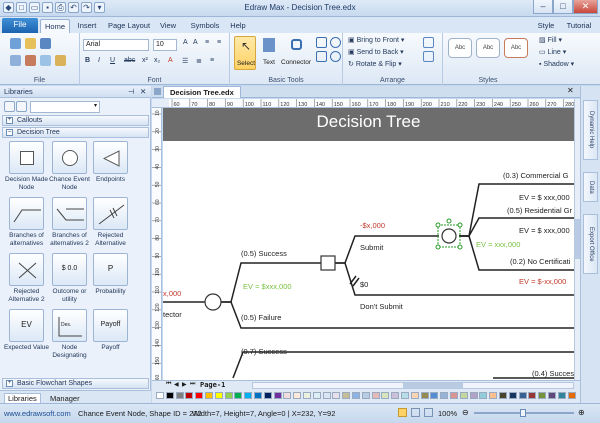 This screenshot has width=600, height=423. What do you see at coordinates (590, 187) in the screenshot?
I see `tab-data: Data` at bounding box center [590, 187].